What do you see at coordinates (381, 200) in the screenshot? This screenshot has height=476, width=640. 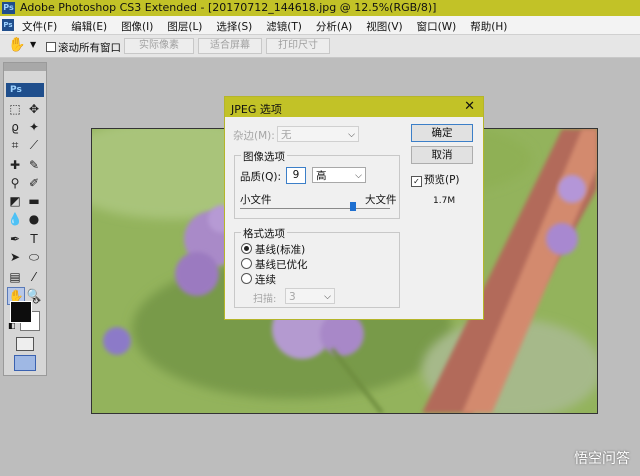 I see `large-file-label: 大文件` at bounding box center [381, 200].